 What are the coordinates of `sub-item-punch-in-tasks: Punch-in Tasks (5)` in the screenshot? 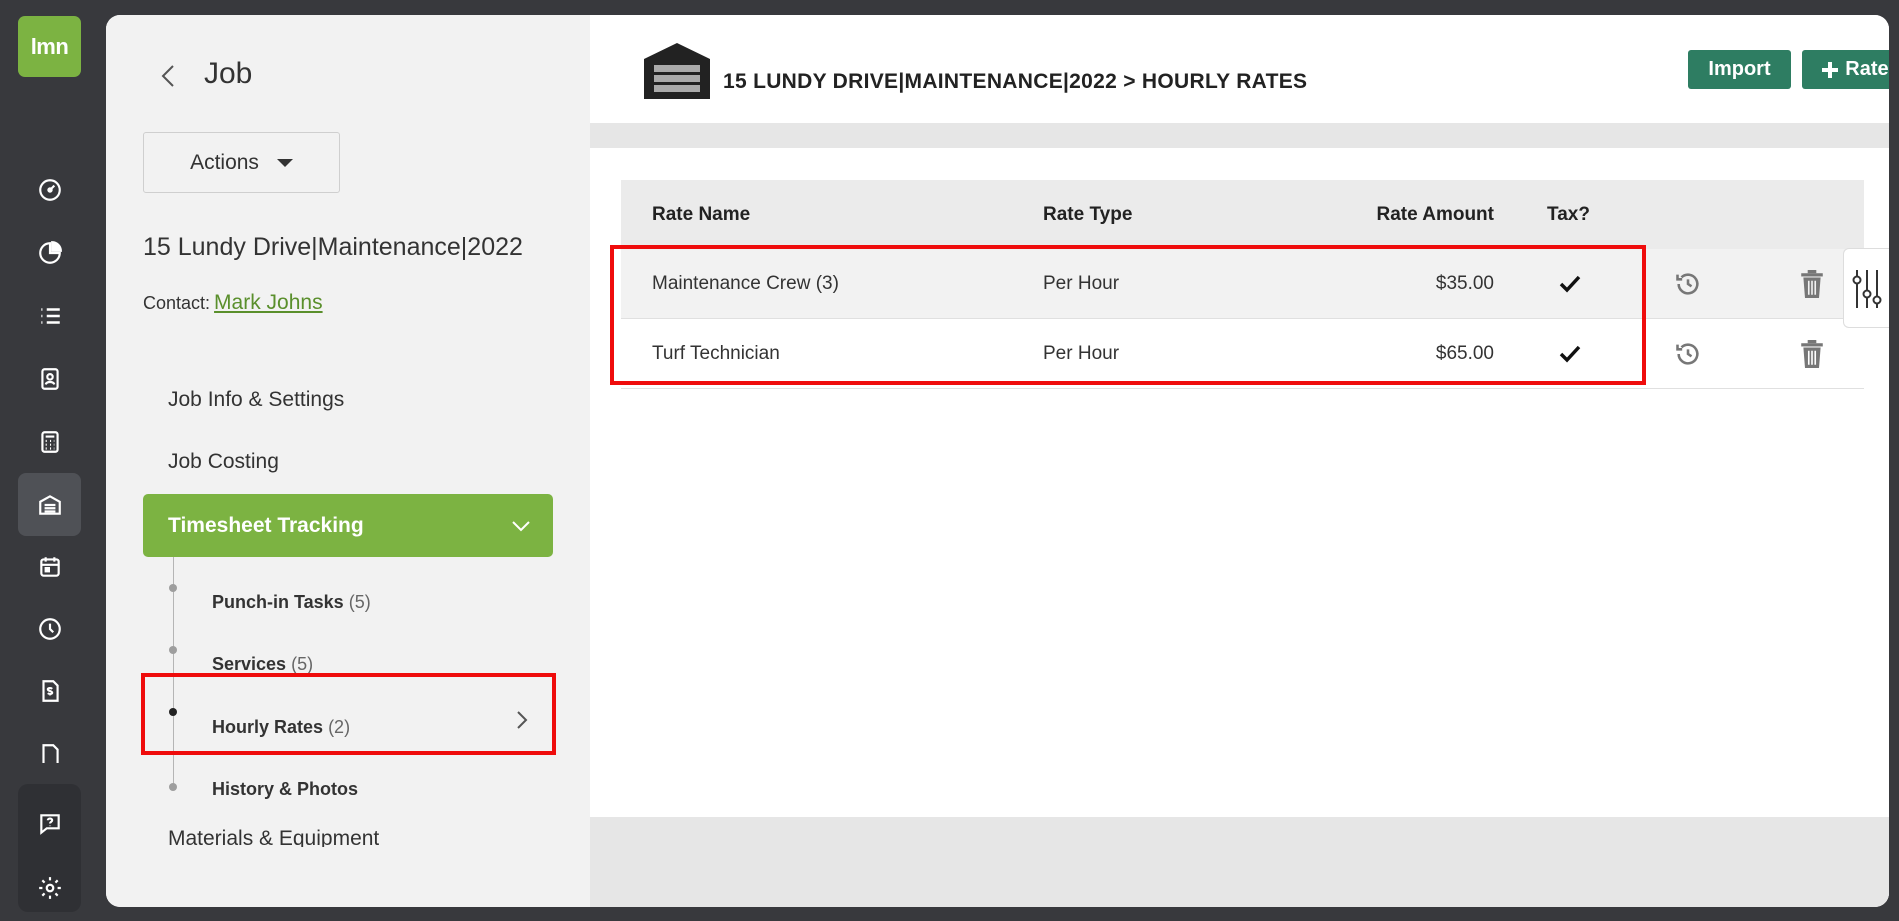 It's located at (291, 602).